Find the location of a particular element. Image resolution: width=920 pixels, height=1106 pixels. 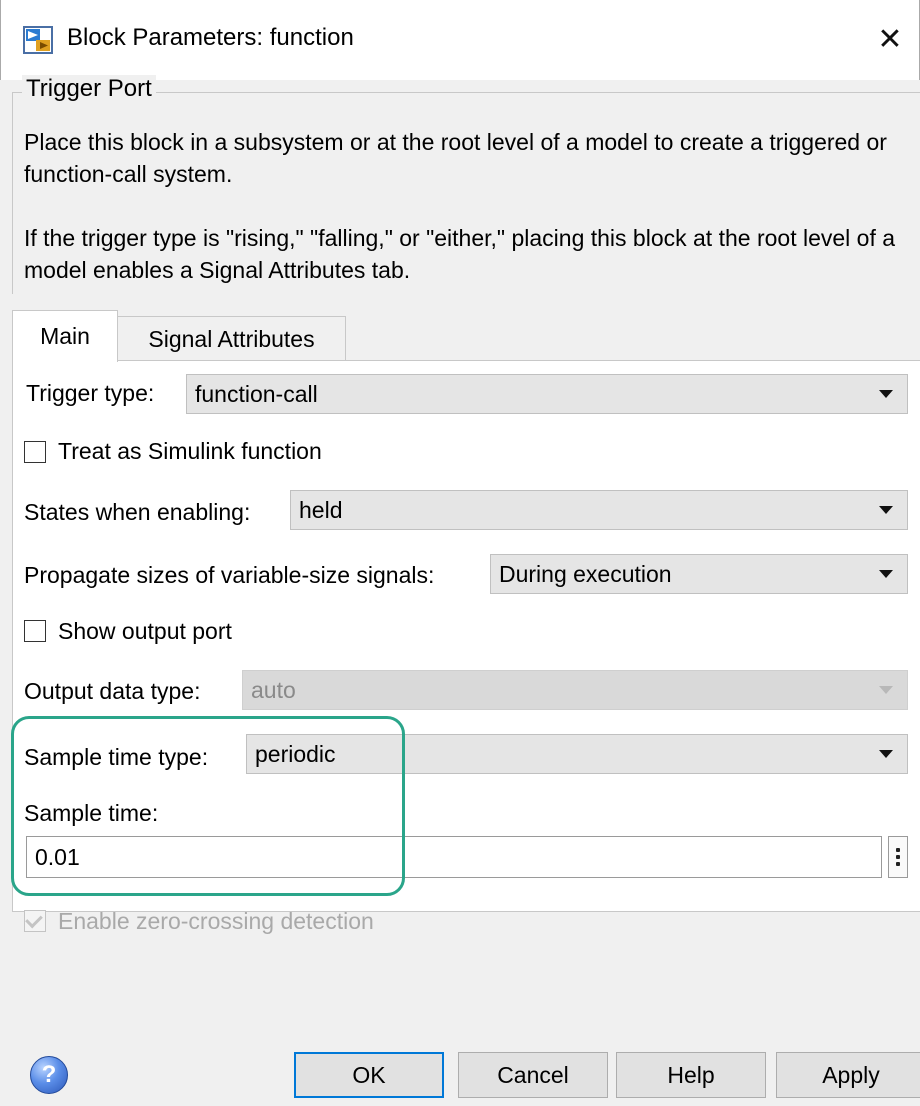

simulink-block-icon is located at coordinates (38, 40).